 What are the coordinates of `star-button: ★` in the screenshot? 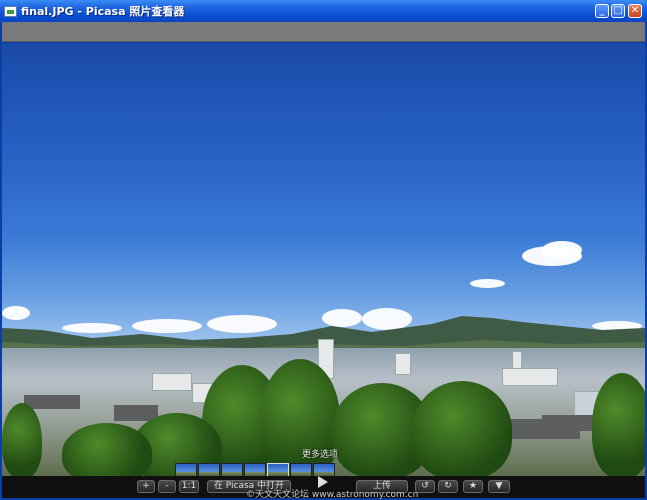 It's located at (473, 486).